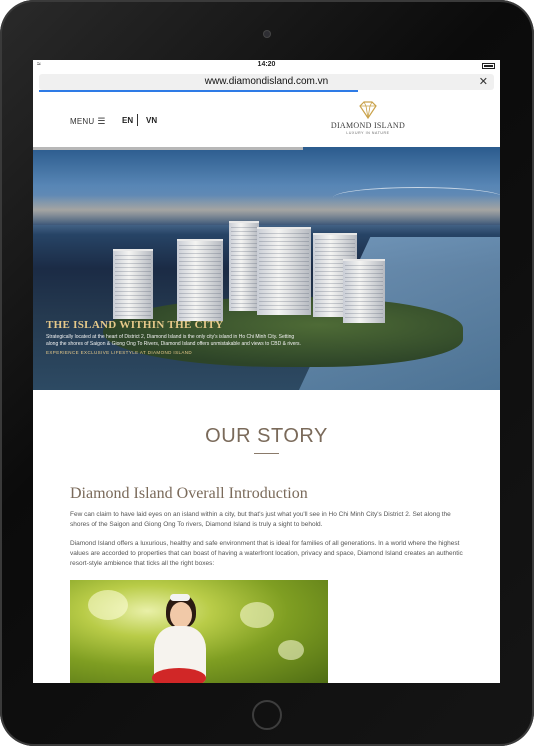 The image size is (534, 746). I want to click on intro-heading: Diamond Island Overall Introduction, so click(189, 493).